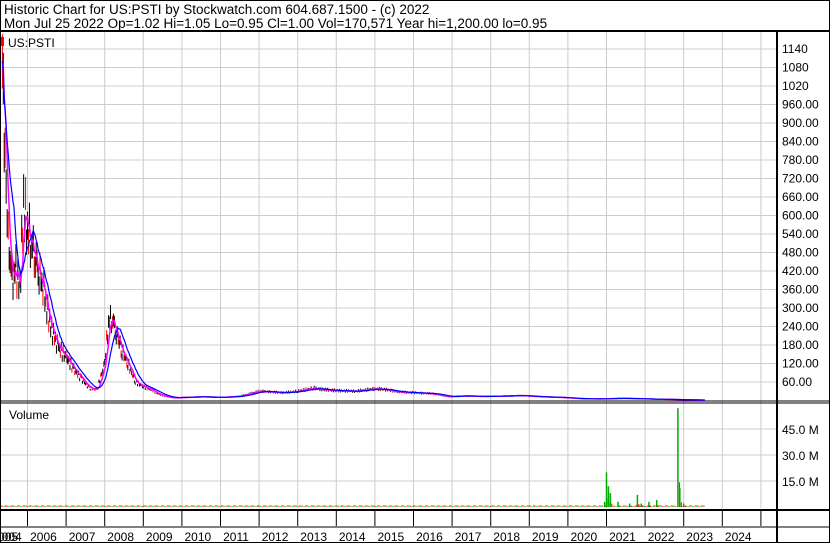 The image size is (830, 543). Describe the element at coordinates (800, 123) in the screenshot. I see `price-tick-label: 900.00` at that location.